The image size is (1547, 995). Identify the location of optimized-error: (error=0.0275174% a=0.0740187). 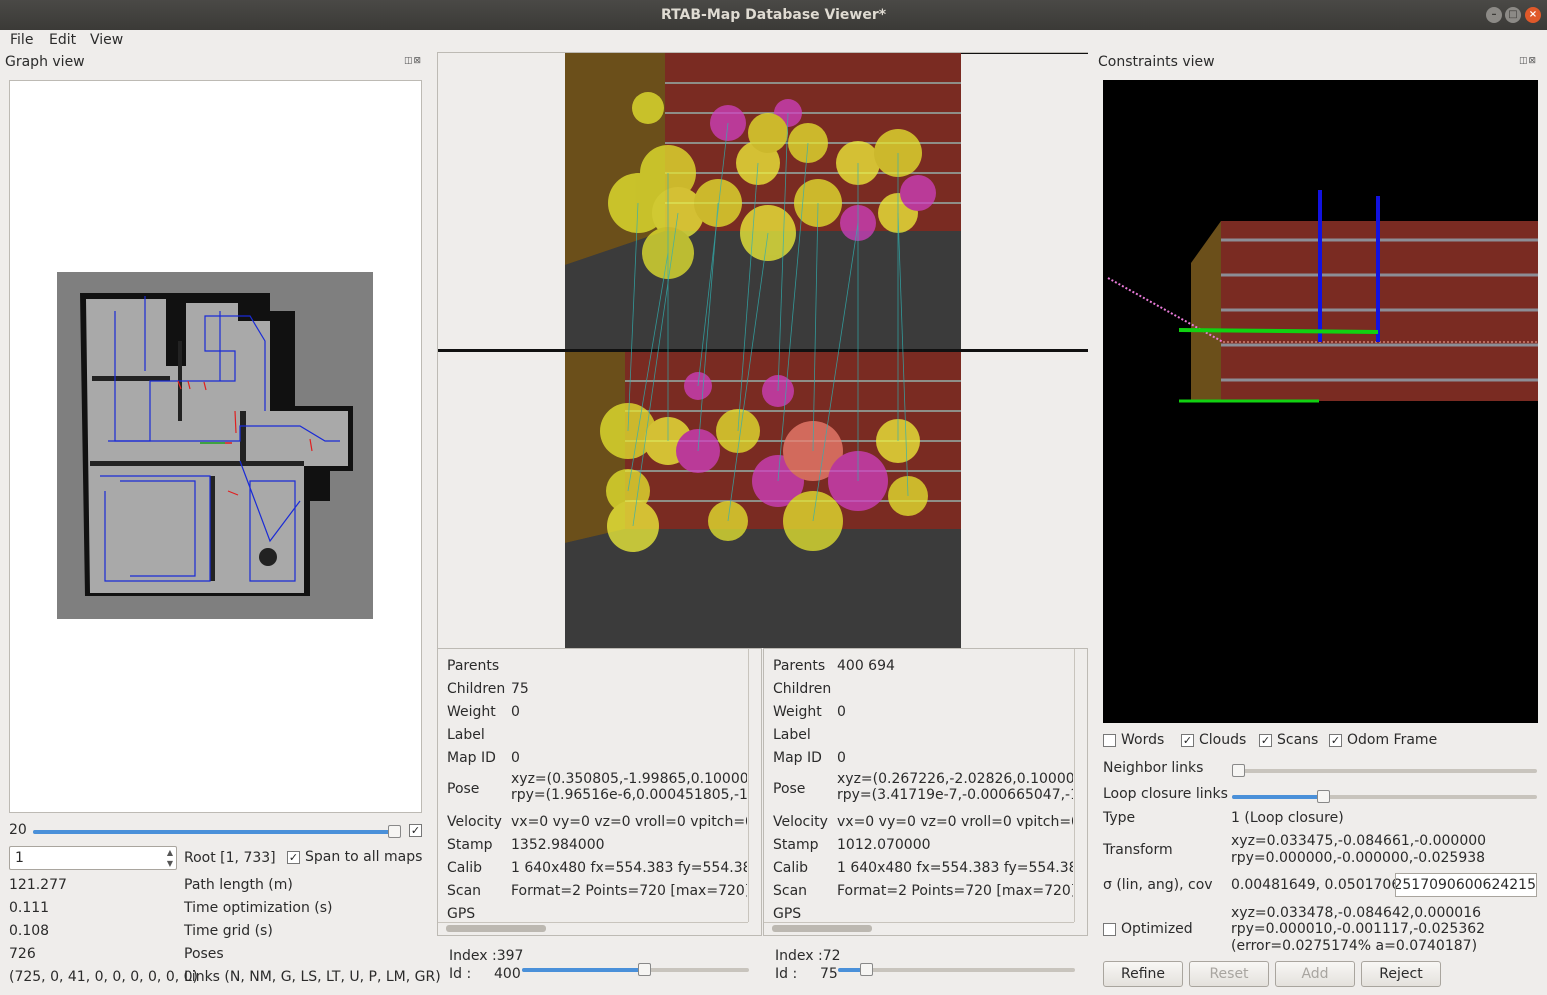
(1354, 946).